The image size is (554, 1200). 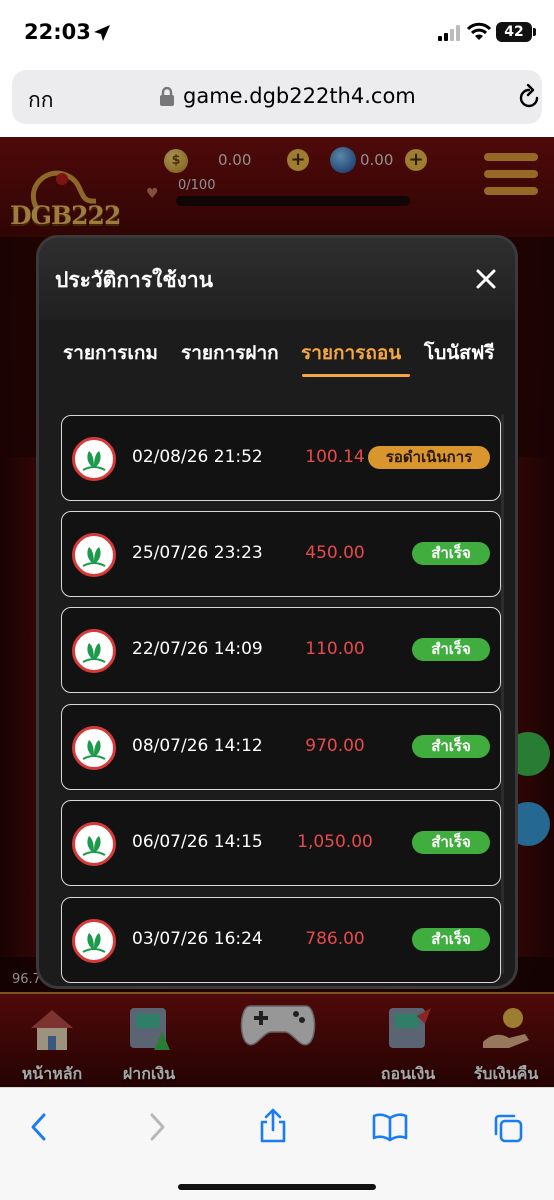 I want to click on withdrawal-row: 25/07/26 23:23 450.00 สำเร็จ, so click(x=281, y=554).